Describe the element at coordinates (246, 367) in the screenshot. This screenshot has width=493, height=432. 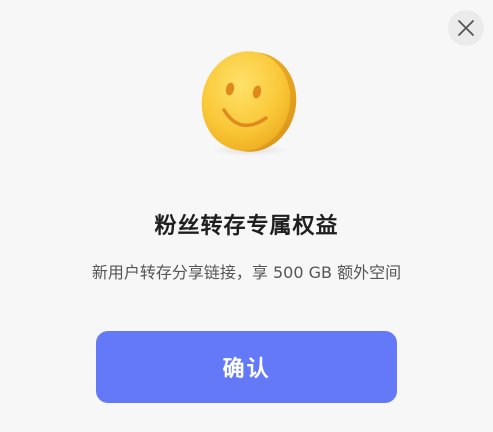
I see `confirm-button: 确认` at that location.